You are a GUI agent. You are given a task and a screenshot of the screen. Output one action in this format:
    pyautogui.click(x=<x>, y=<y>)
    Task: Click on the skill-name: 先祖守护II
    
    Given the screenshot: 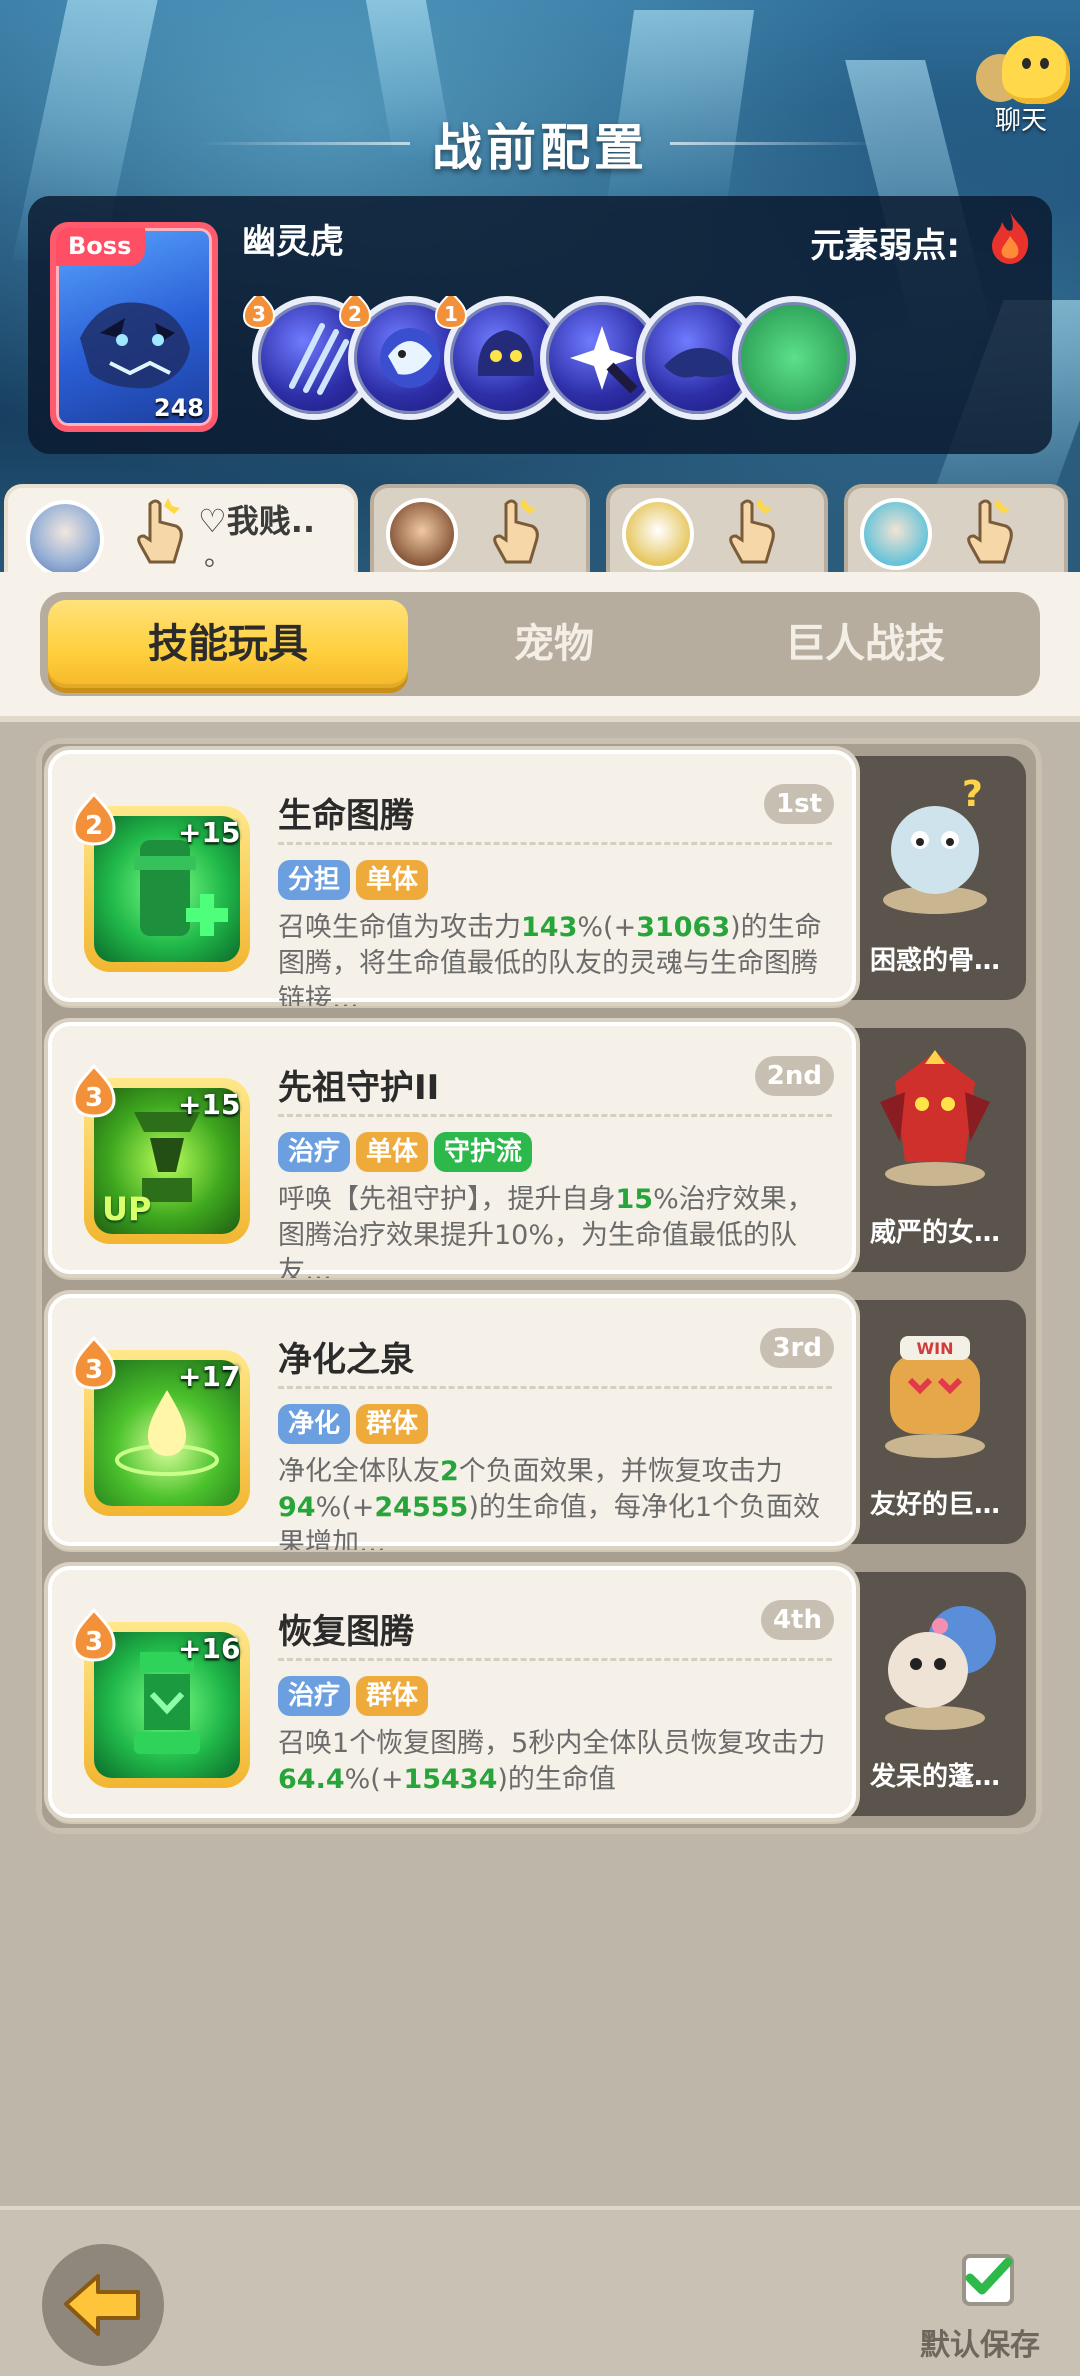 What is the action you would take?
    pyautogui.click(x=359, y=1088)
    